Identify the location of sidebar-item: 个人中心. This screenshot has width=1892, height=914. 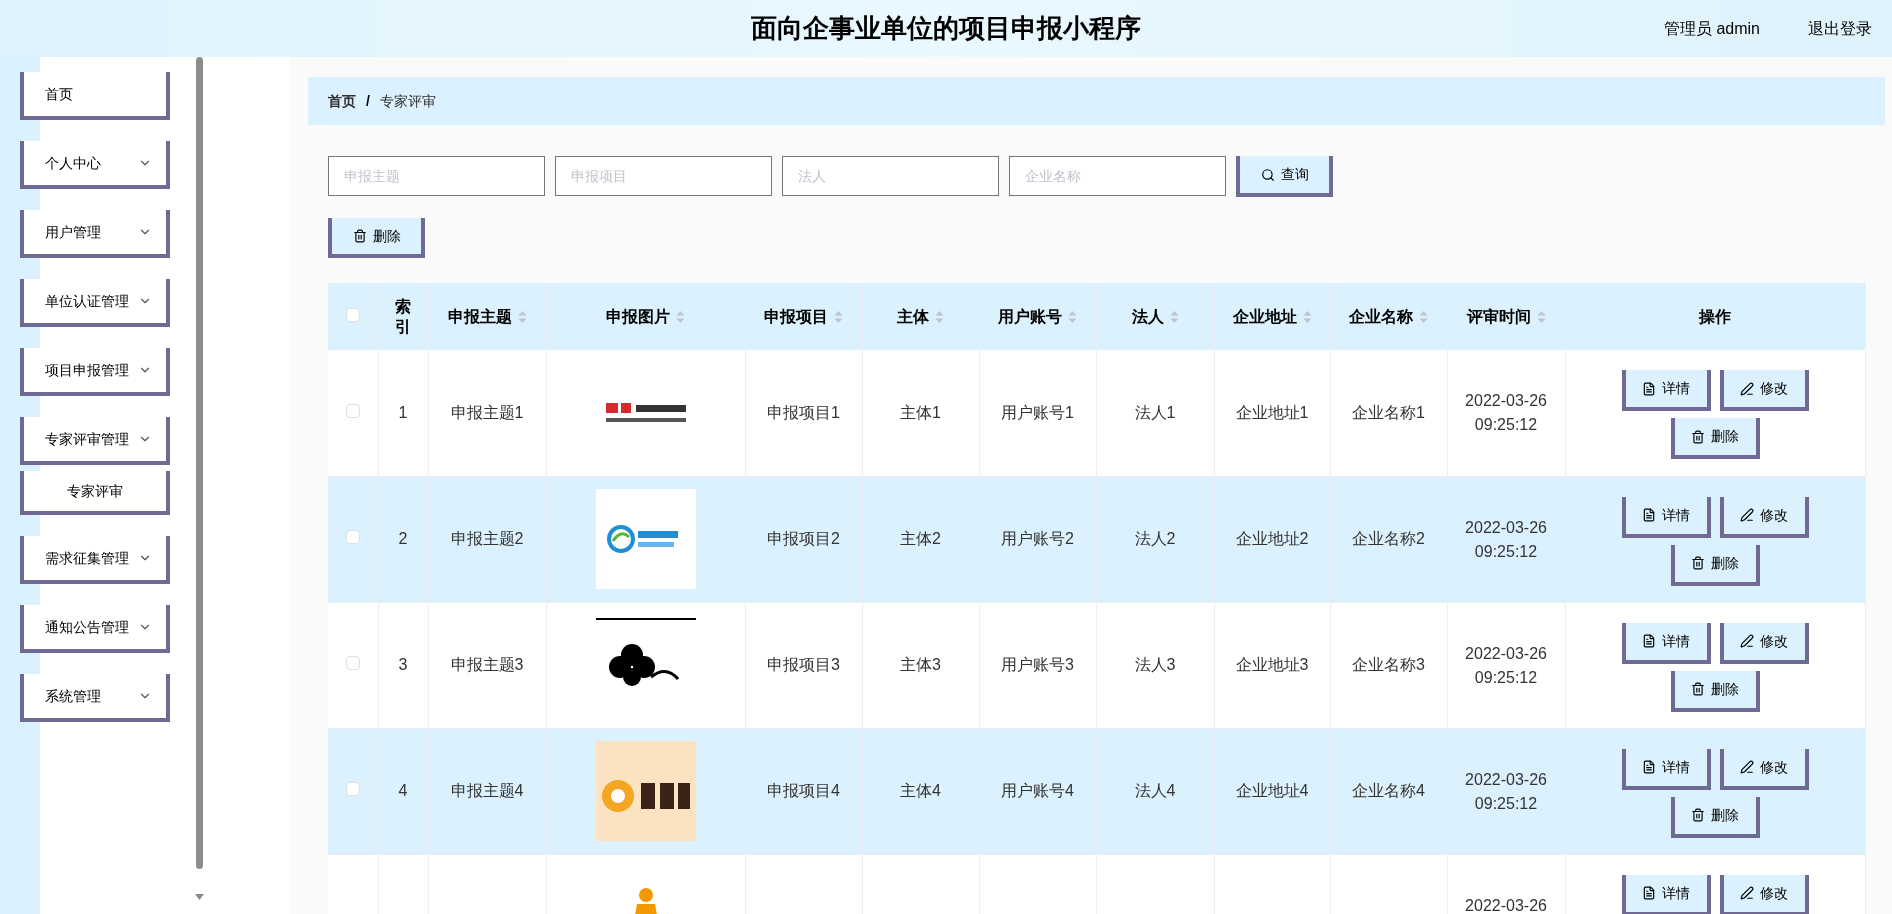
(95, 165).